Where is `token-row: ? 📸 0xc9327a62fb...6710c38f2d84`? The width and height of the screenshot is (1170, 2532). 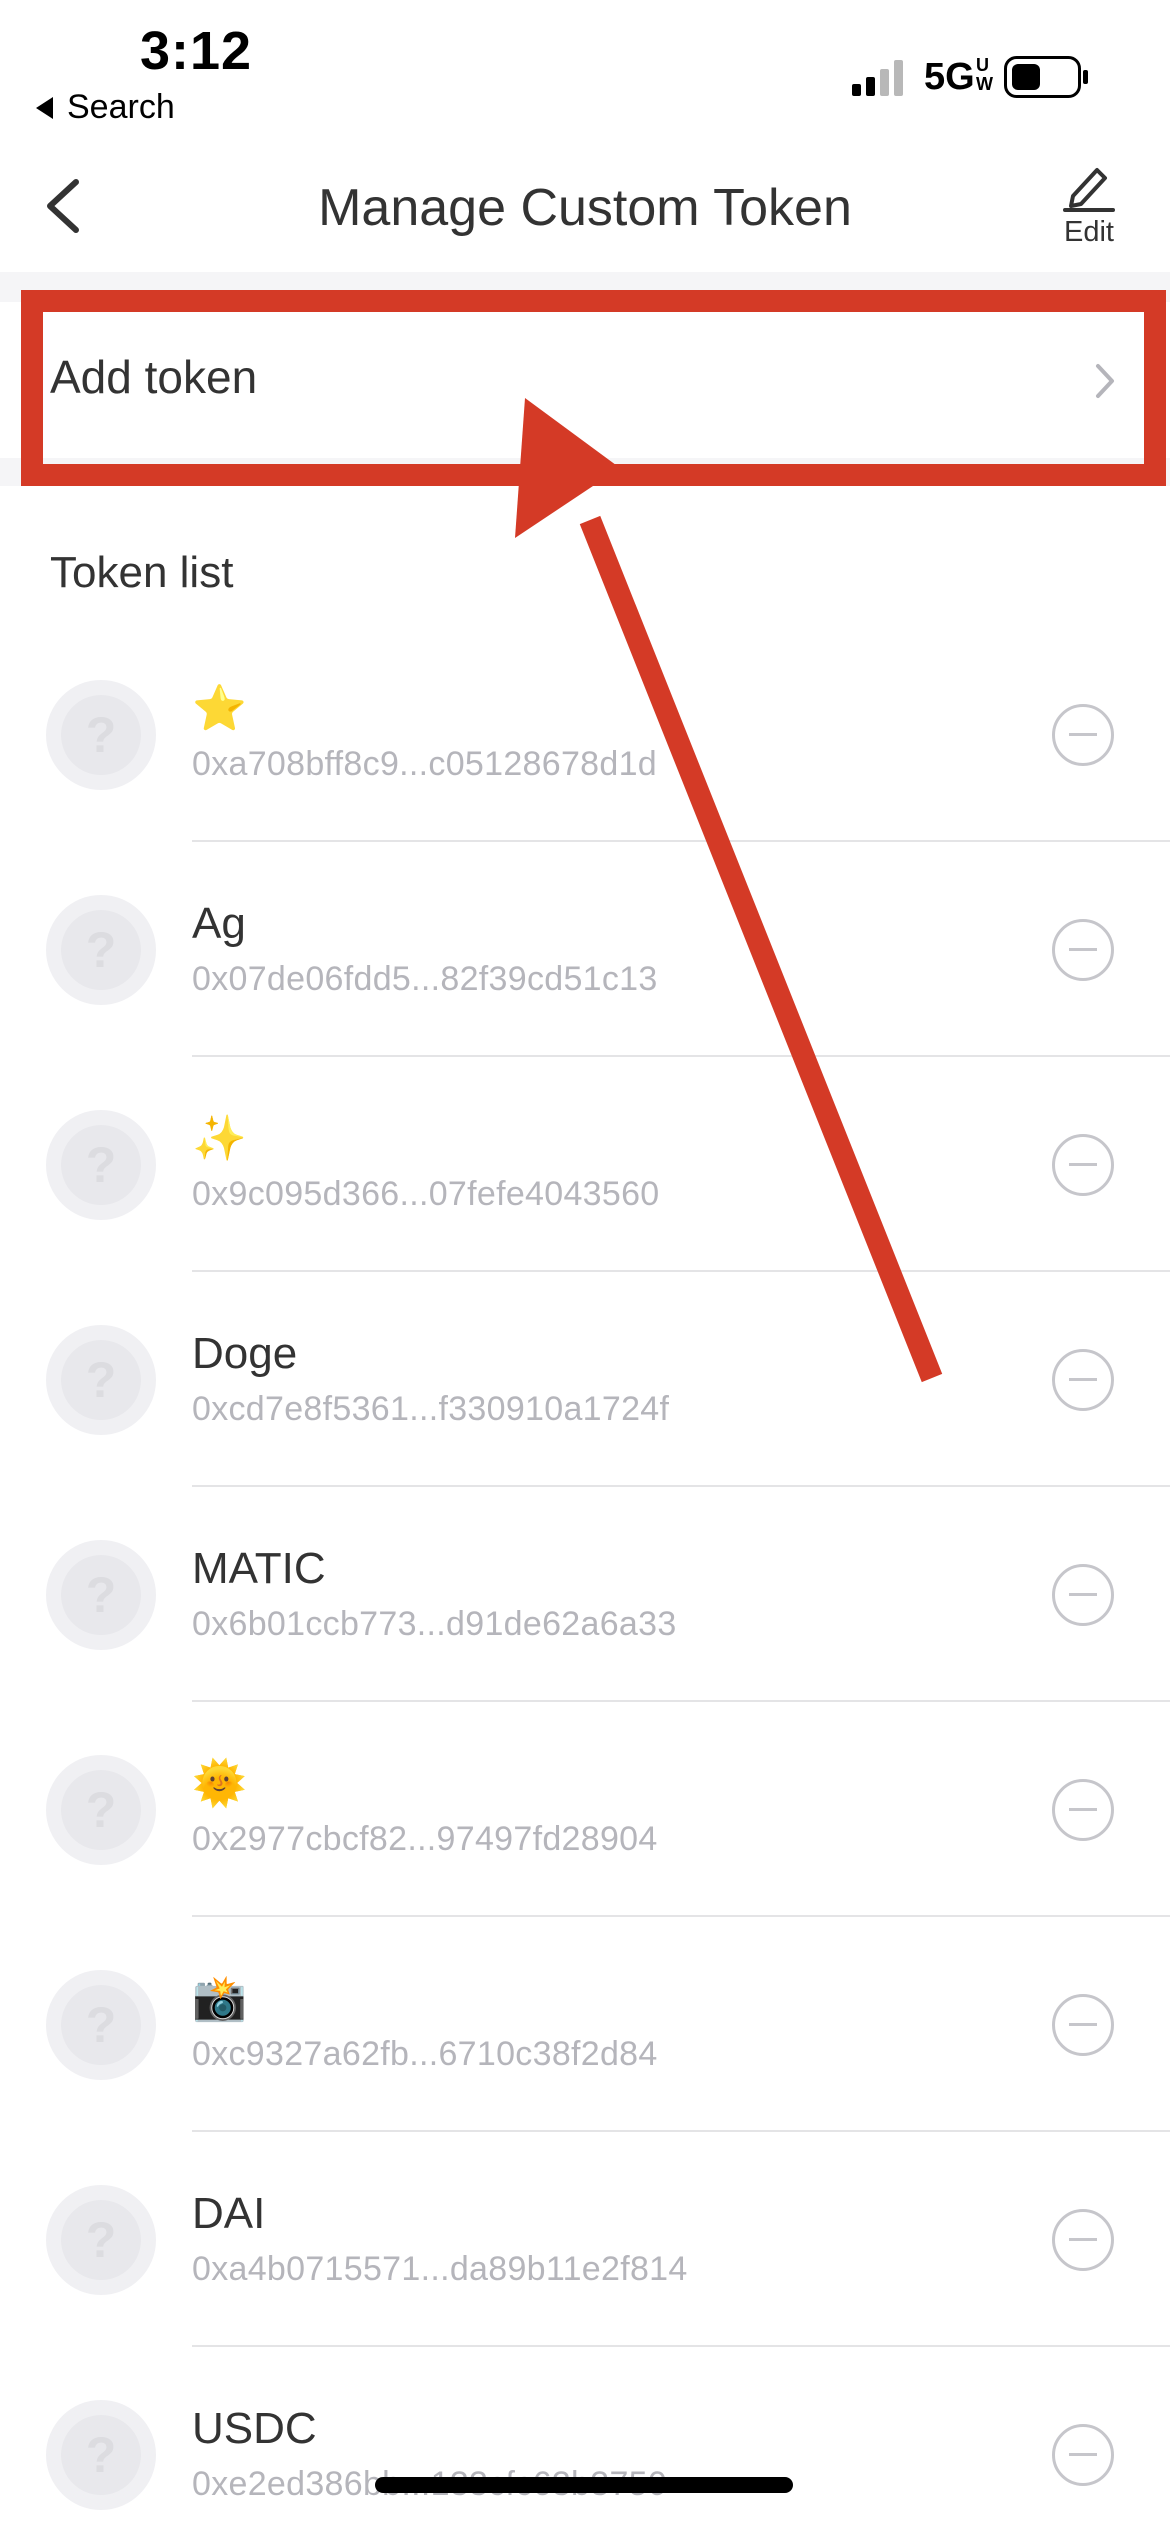 token-row: ? 📸 0xc9327a62fb...6710c38f2d84 is located at coordinates (585, 2024).